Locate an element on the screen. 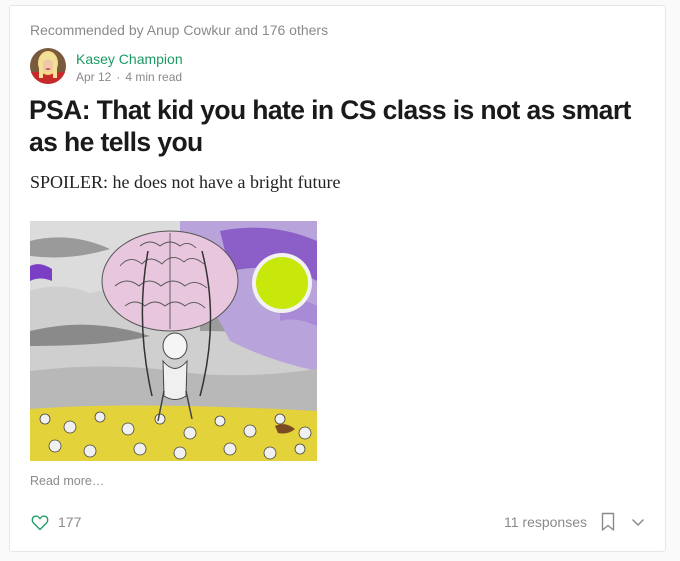 Image resolution: width=680 pixels, height=561 pixels. clap-count: 177 is located at coordinates (70, 522).